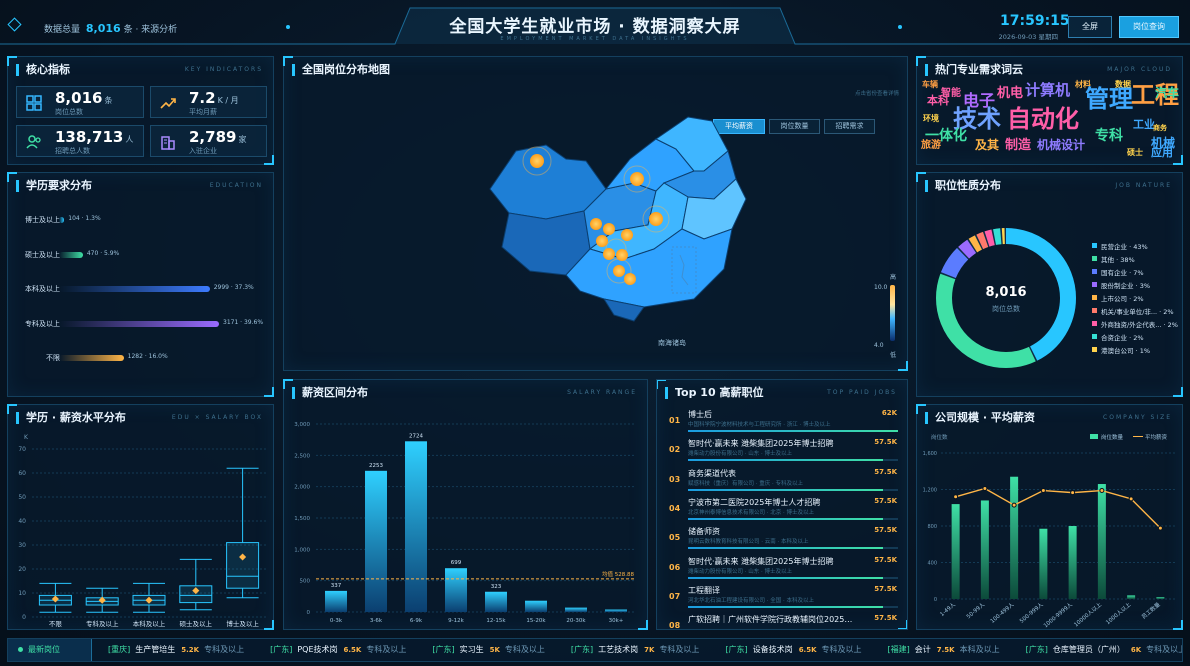  I want to click on cloud-word: 制造, so click(1018, 145).